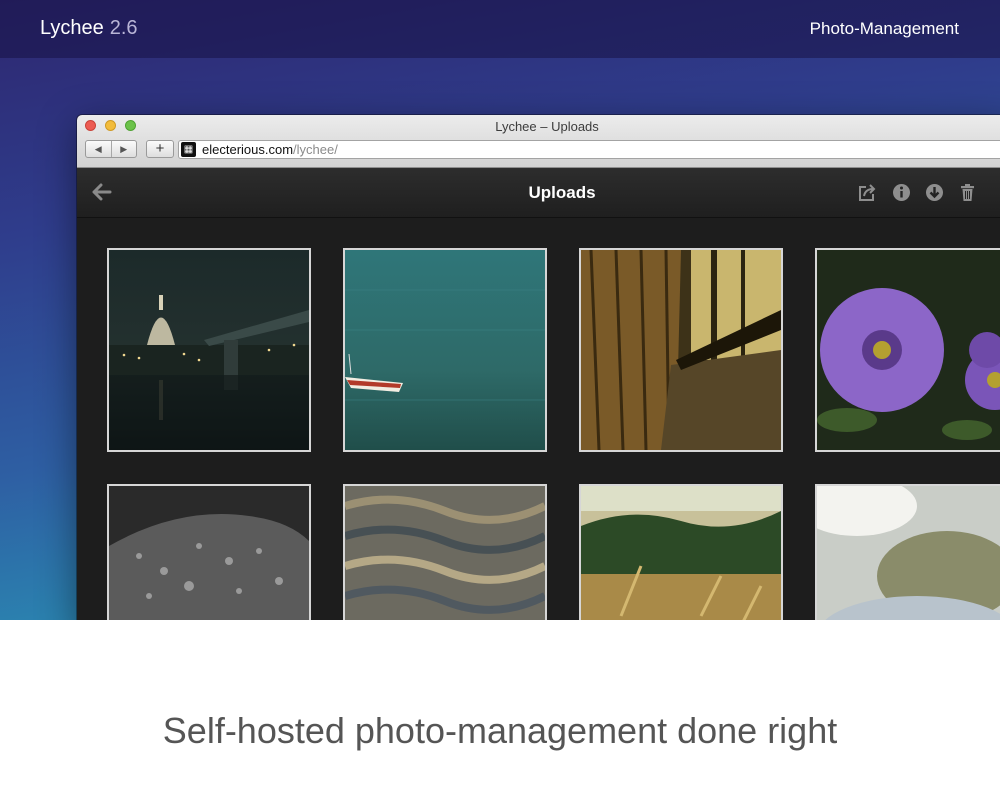  I want to click on browser-forward-button: ▶, so click(123, 149).